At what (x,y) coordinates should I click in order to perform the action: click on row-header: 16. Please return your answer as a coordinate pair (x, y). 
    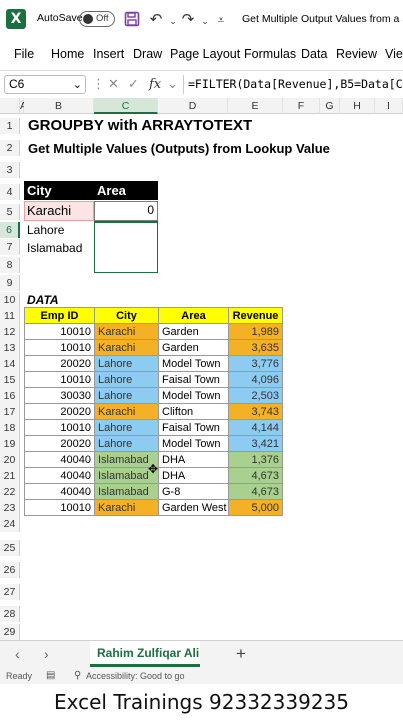
    Looking at the image, I should click on (10, 396).